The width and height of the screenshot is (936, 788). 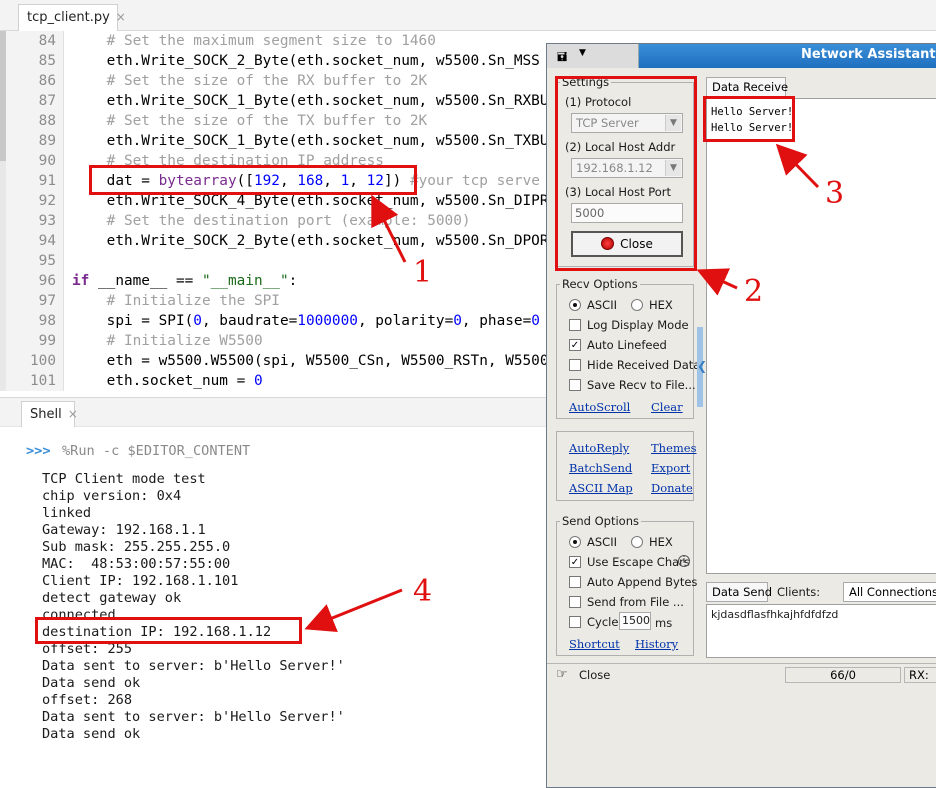 I want to click on line-number: 101, so click(x=43, y=381).